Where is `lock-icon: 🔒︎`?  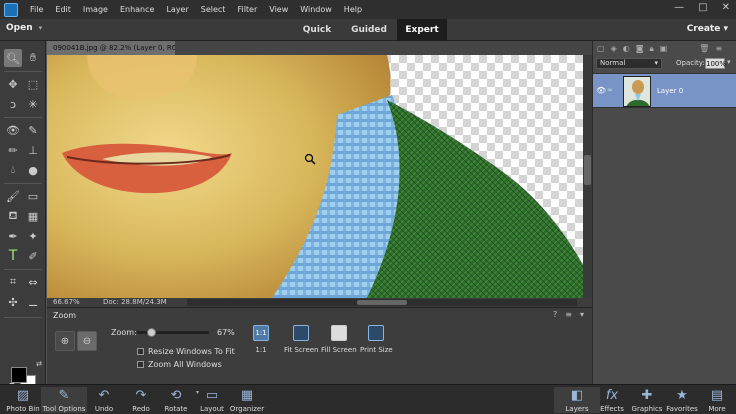
lock-icon: 🔒︎ is located at coordinates (651, 49).